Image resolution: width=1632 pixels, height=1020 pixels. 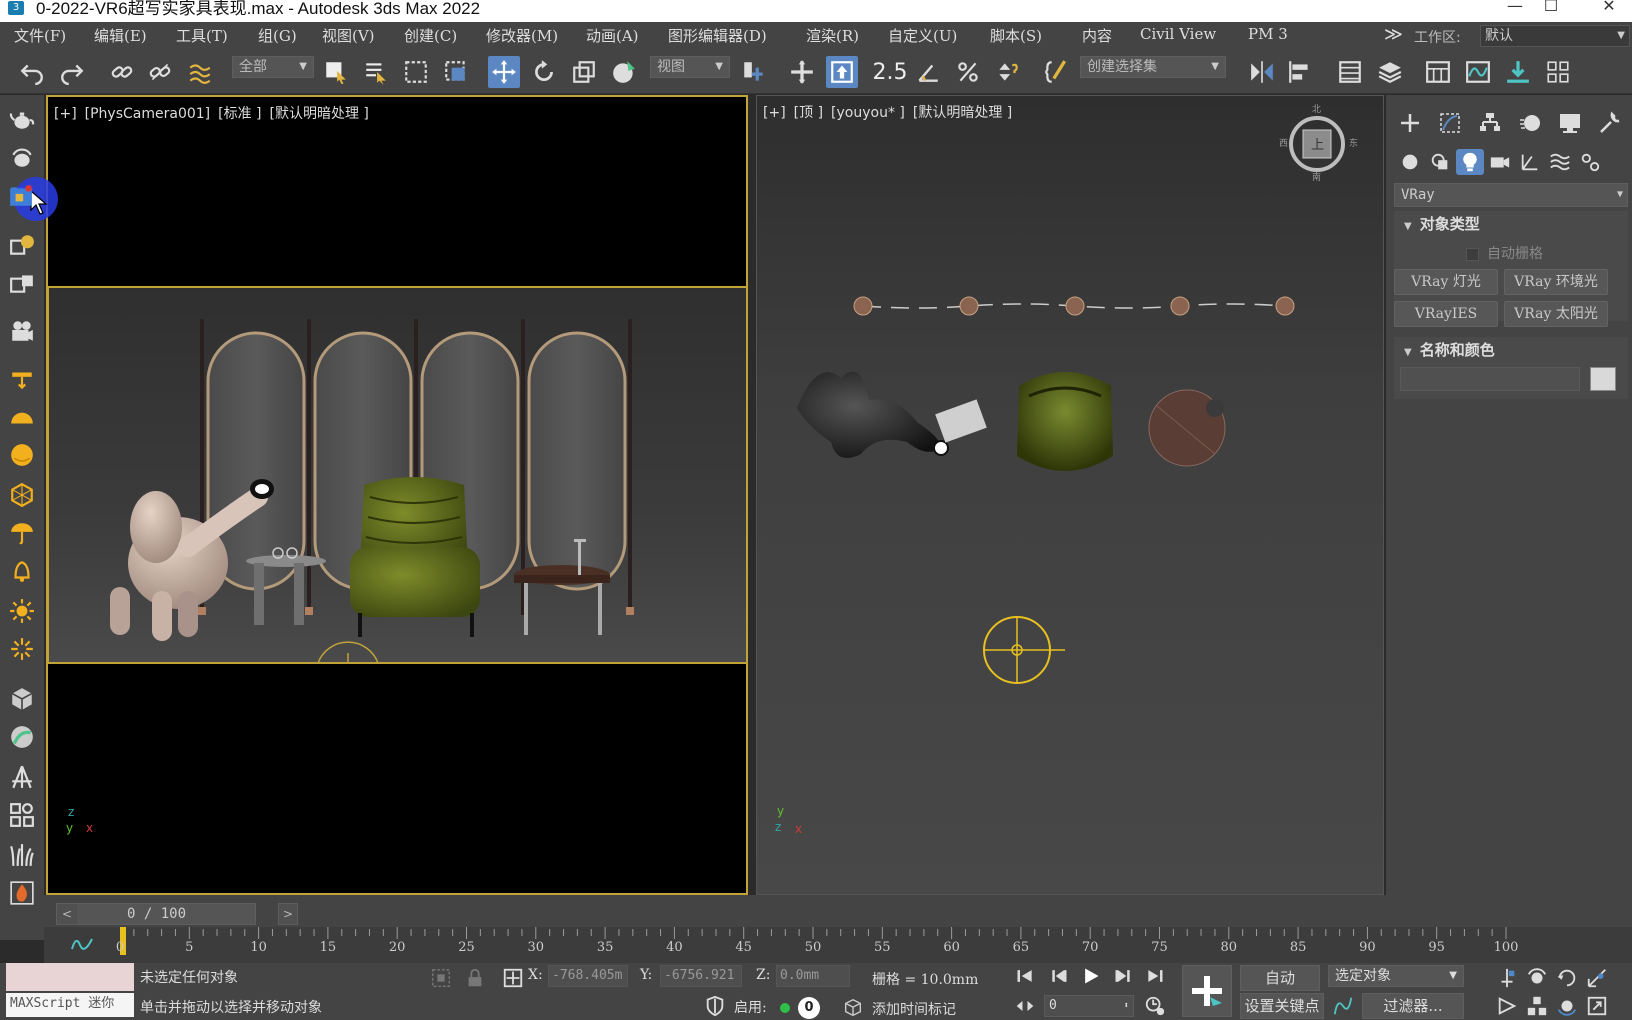 What do you see at coordinates (70, 1005) in the screenshot?
I see `maxscript-mini-listener: MAXScript 迷你` at bounding box center [70, 1005].